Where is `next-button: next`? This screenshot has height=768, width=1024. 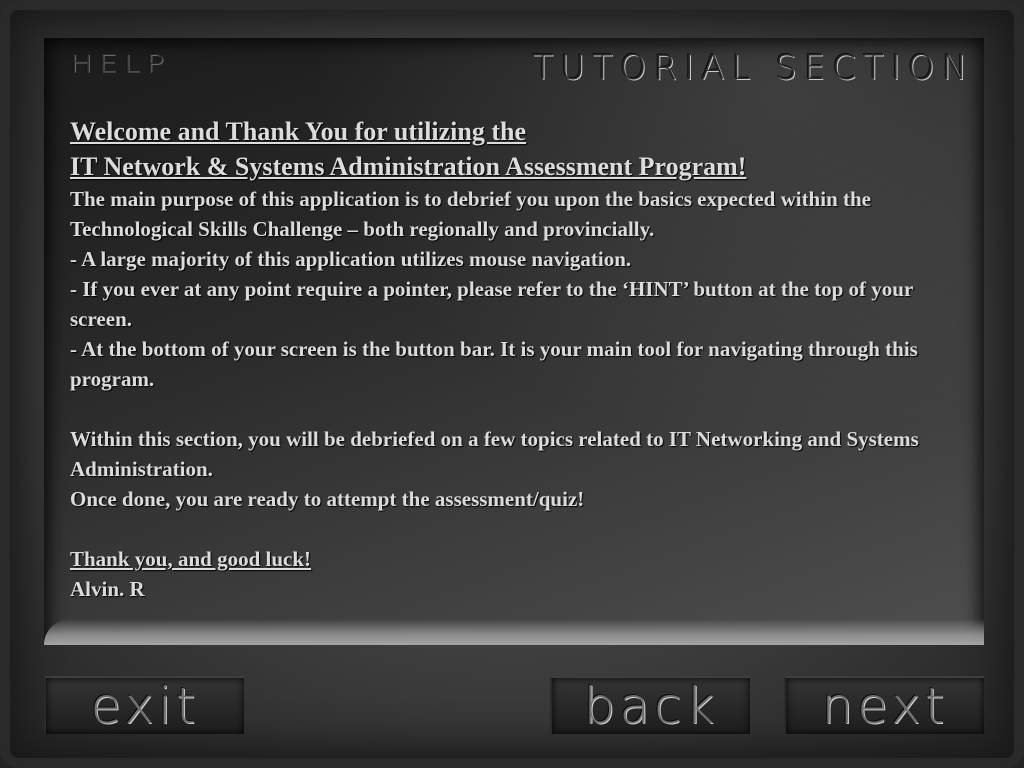
next-button: next is located at coordinates (884, 705).